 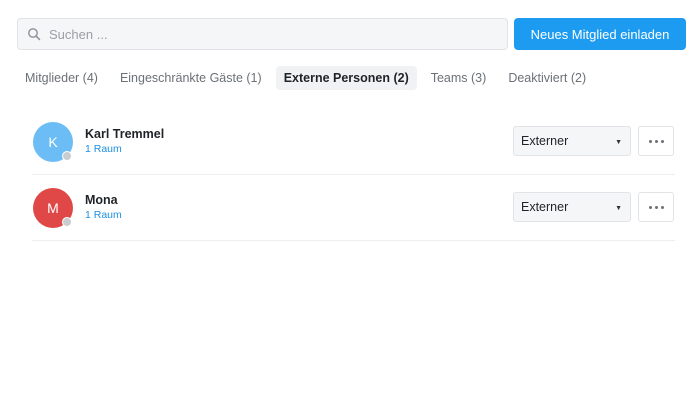 I want to click on top-bar: Neues Mitglied einladen, so click(x=351, y=34).